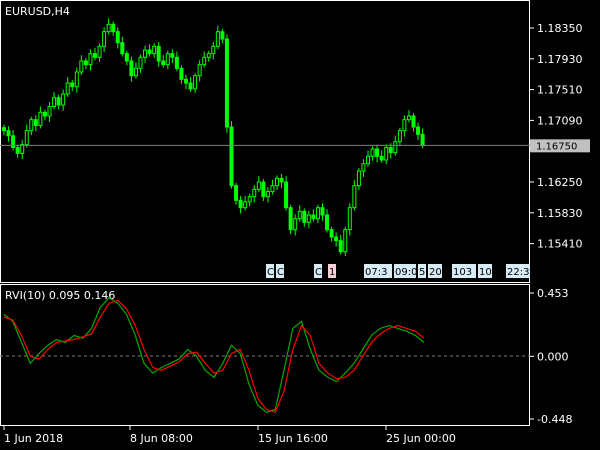 The width and height of the screenshot is (600, 450). What do you see at coordinates (485, 272) in the screenshot?
I see `event-tag-label: 10` at bounding box center [485, 272].